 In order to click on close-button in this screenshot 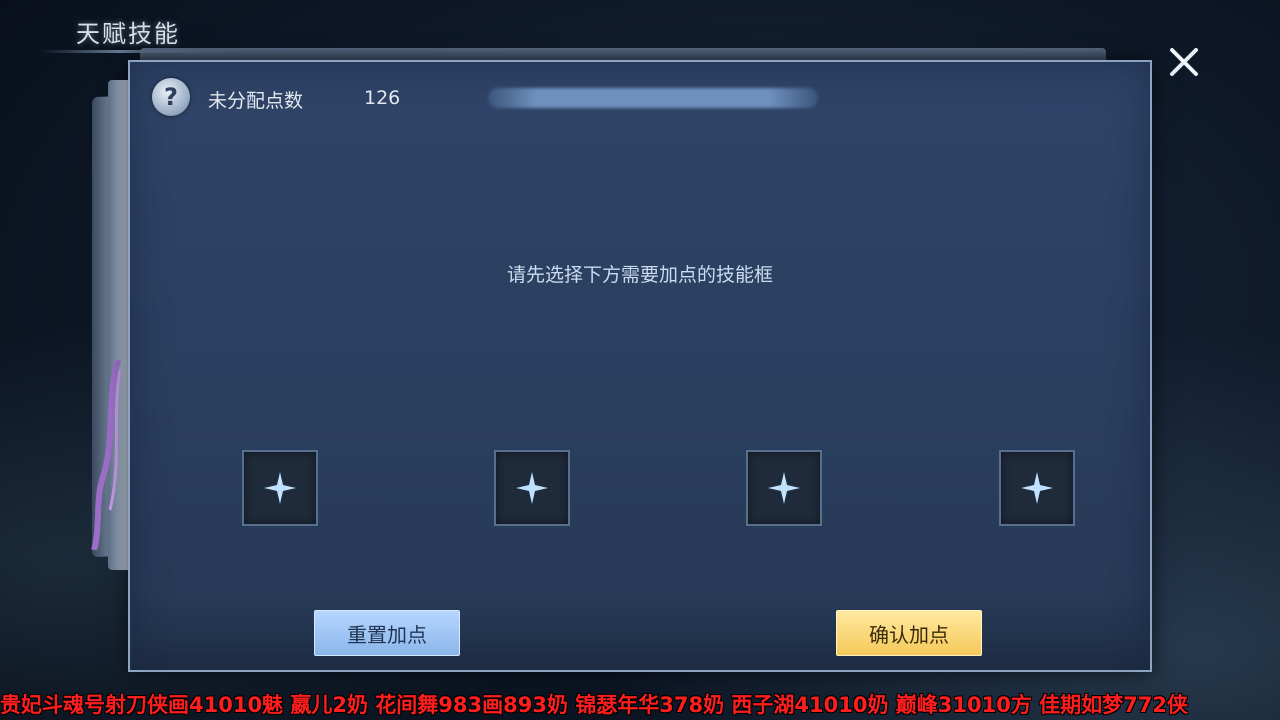, I will do `click(1184, 62)`.